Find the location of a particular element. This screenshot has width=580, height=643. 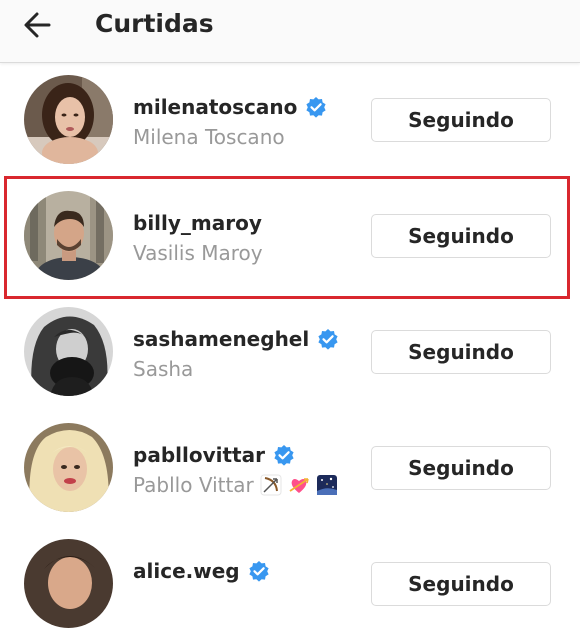

night-sky-emoji-icon is located at coordinates (326, 485).